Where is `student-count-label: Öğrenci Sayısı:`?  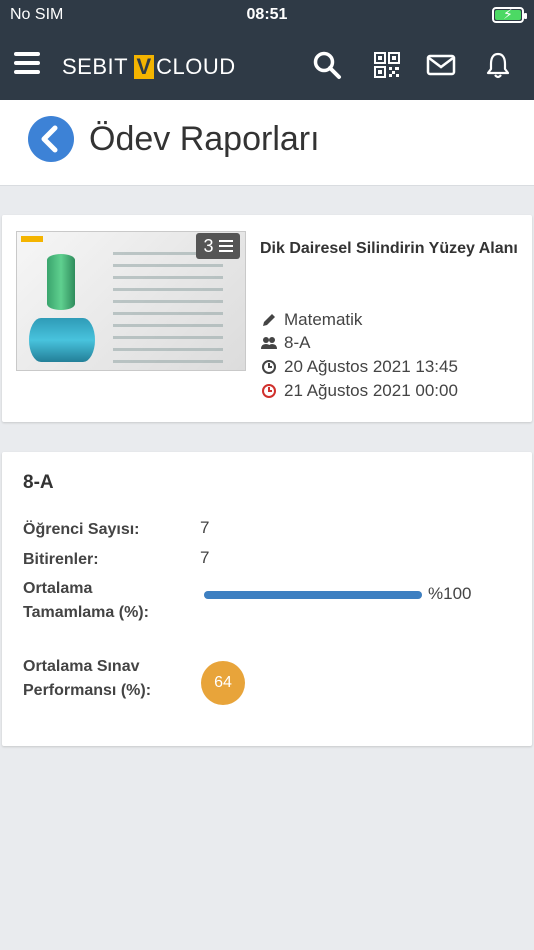
student-count-label: Öğrenci Sayısı: is located at coordinates (81, 529).